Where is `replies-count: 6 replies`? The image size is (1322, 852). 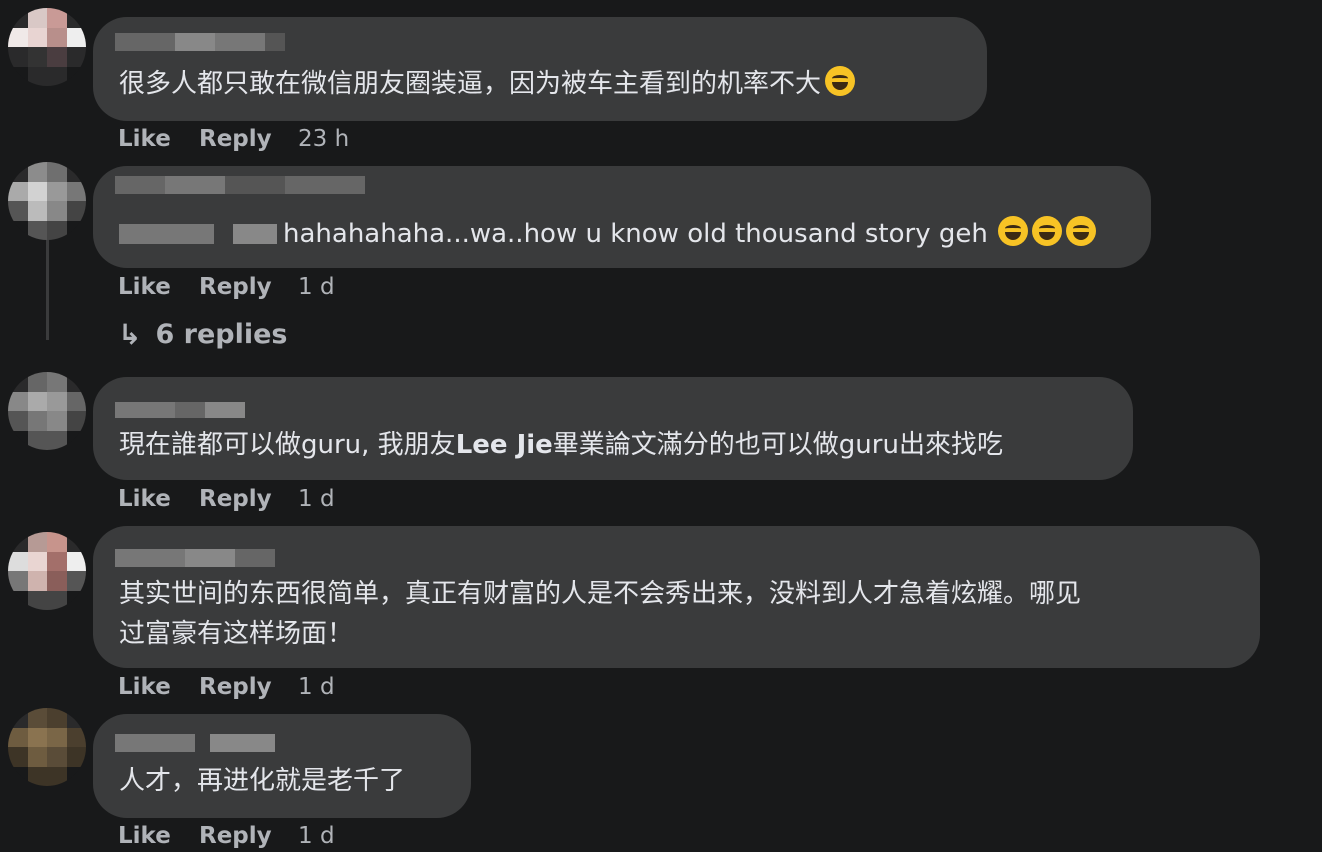
replies-count: 6 replies is located at coordinates (221, 334).